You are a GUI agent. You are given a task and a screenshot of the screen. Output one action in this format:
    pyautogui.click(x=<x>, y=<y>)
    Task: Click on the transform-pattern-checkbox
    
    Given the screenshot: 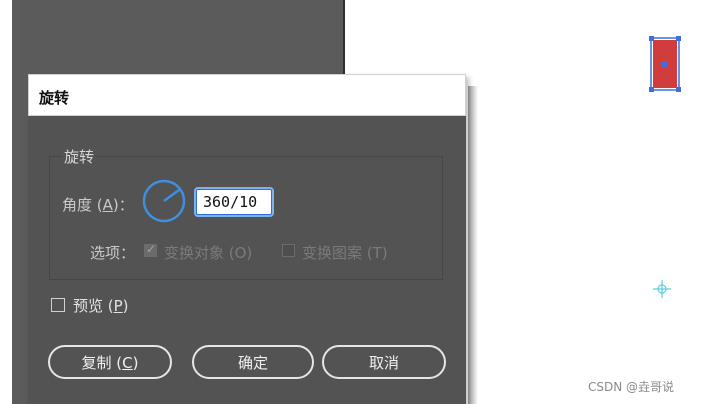 What is the action you would take?
    pyautogui.click(x=288, y=250)
    